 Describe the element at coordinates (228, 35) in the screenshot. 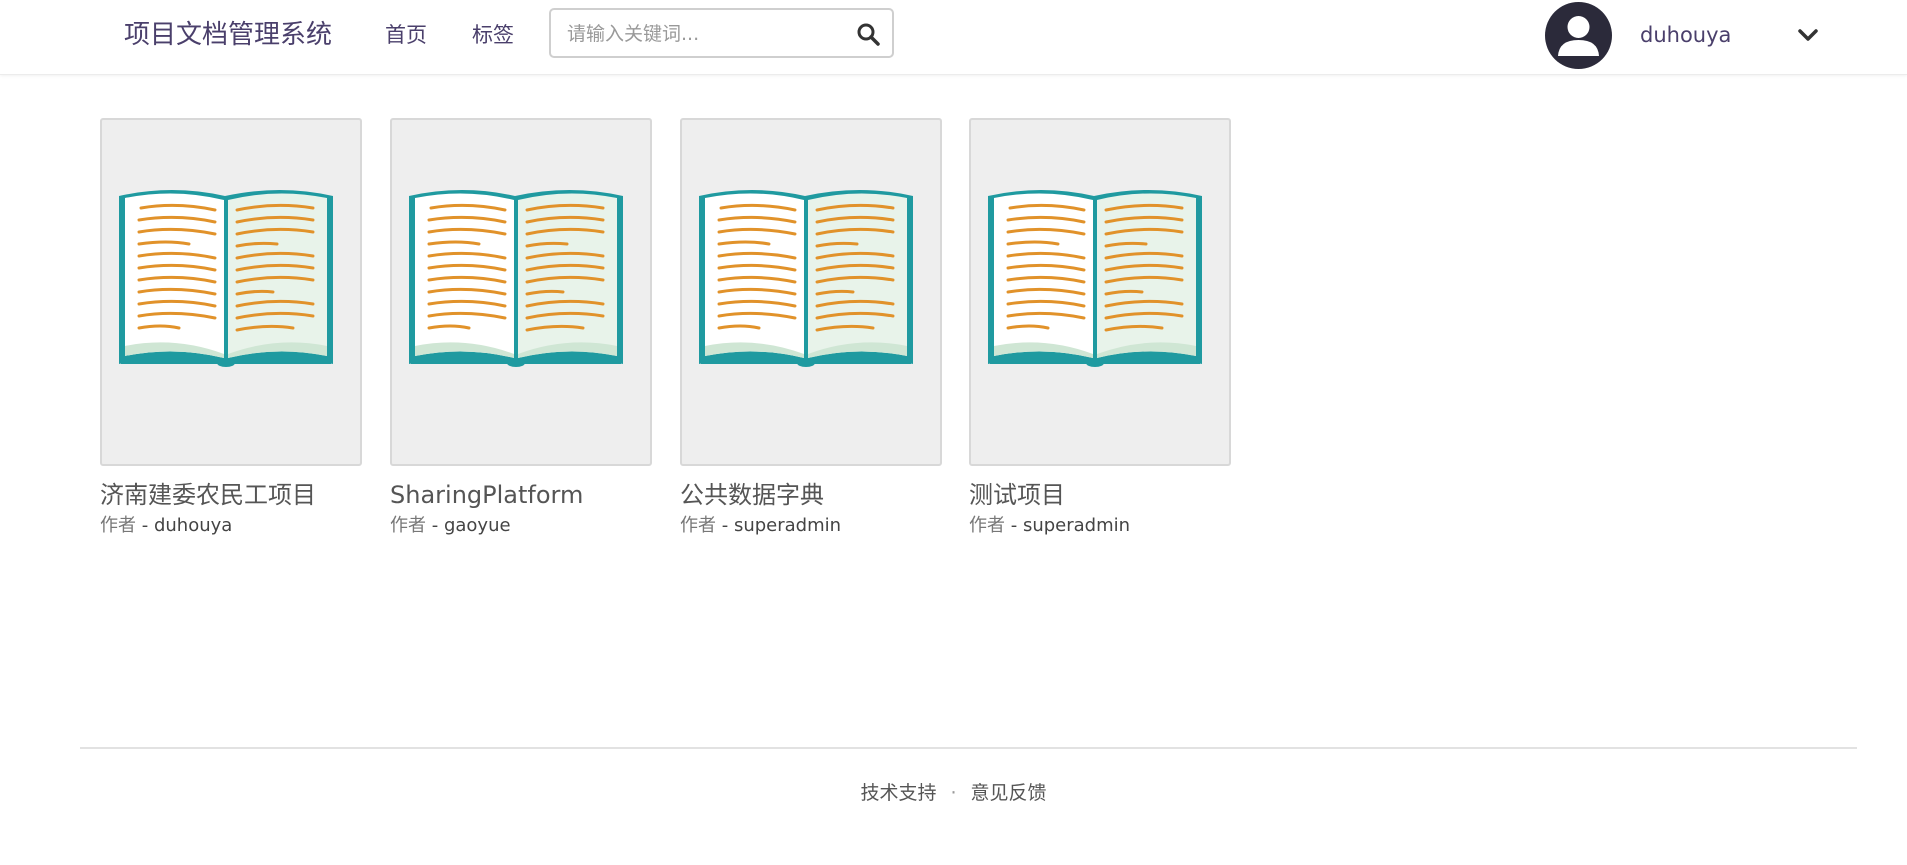

I see `brand-title: 项目文档管理系统` at that location.